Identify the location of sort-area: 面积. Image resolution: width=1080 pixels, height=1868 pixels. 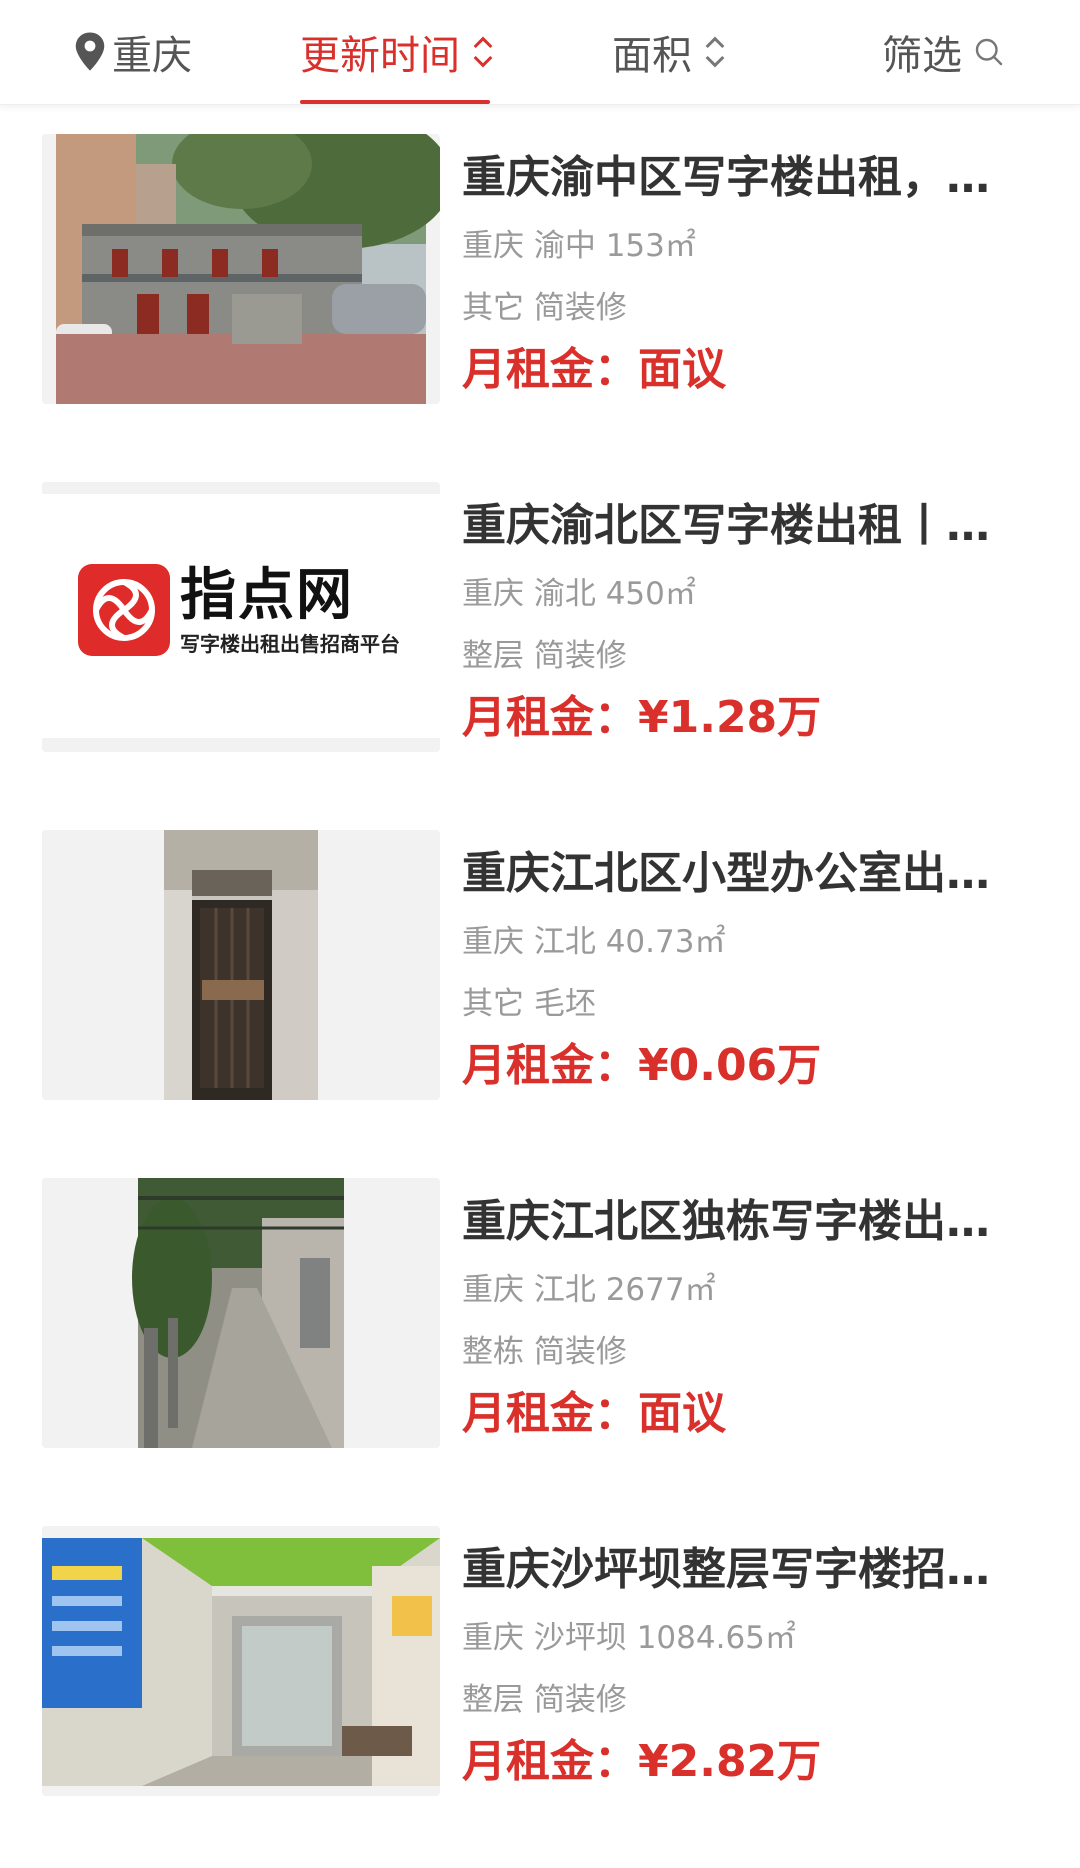
(670, 52).